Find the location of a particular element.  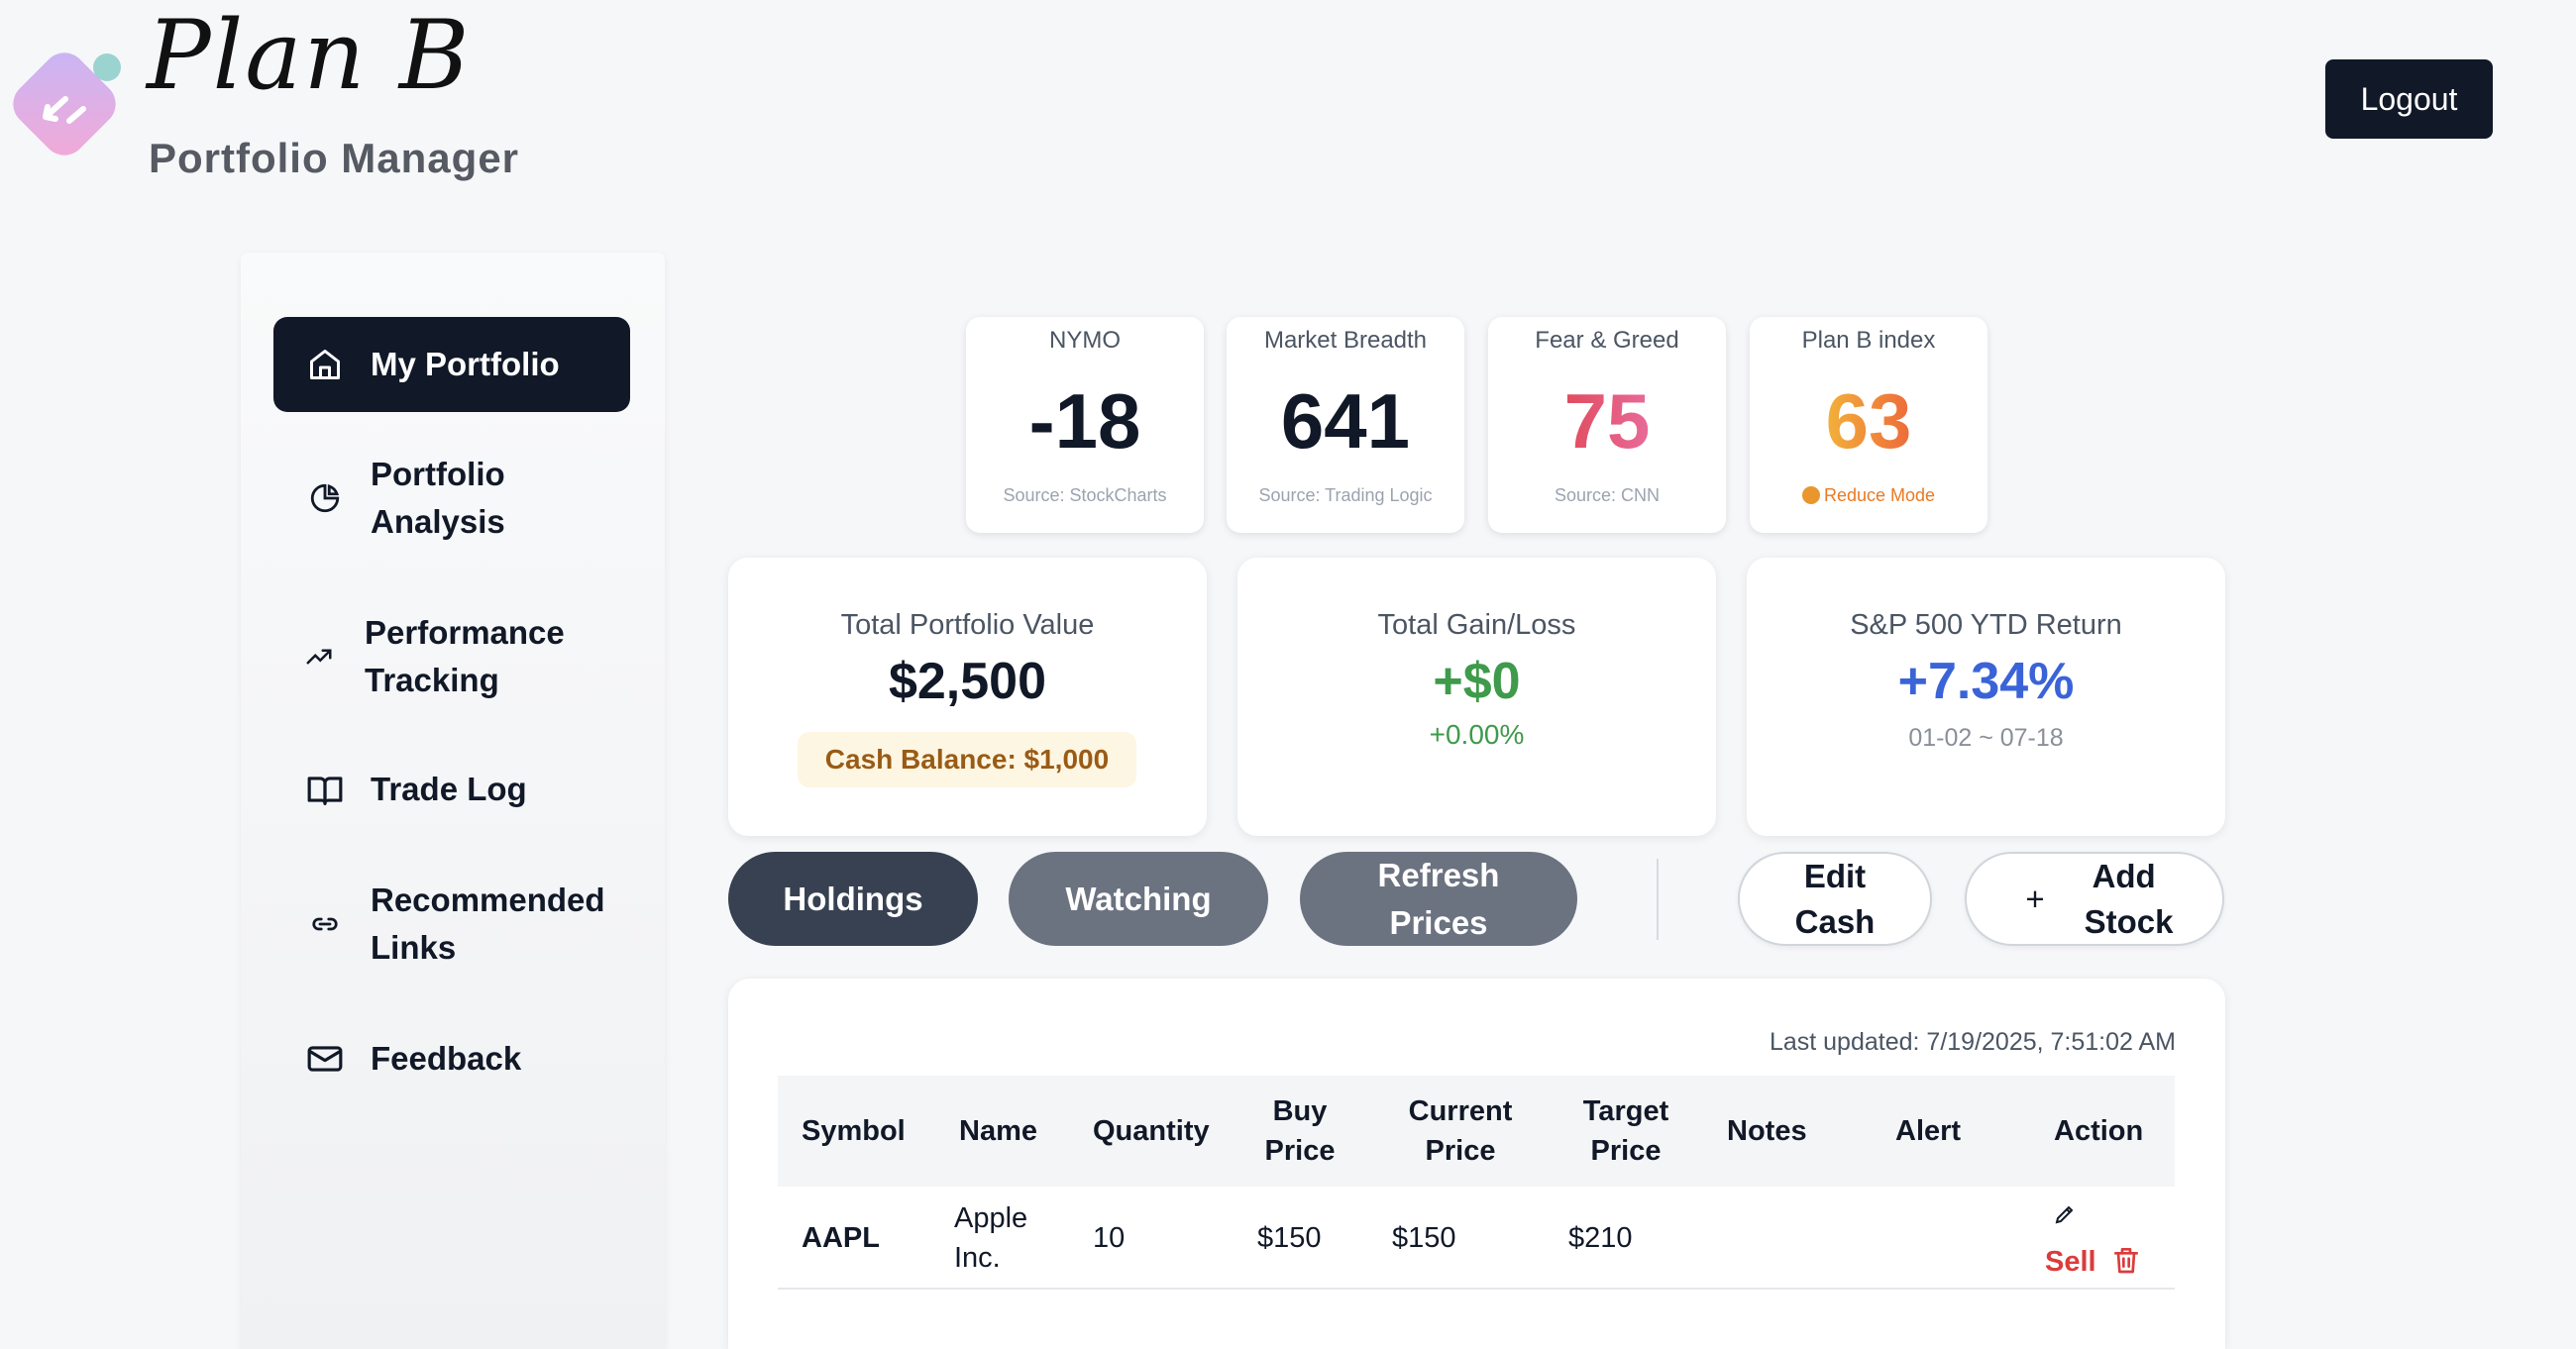

logo-icon is located at coordinates (67, 104).